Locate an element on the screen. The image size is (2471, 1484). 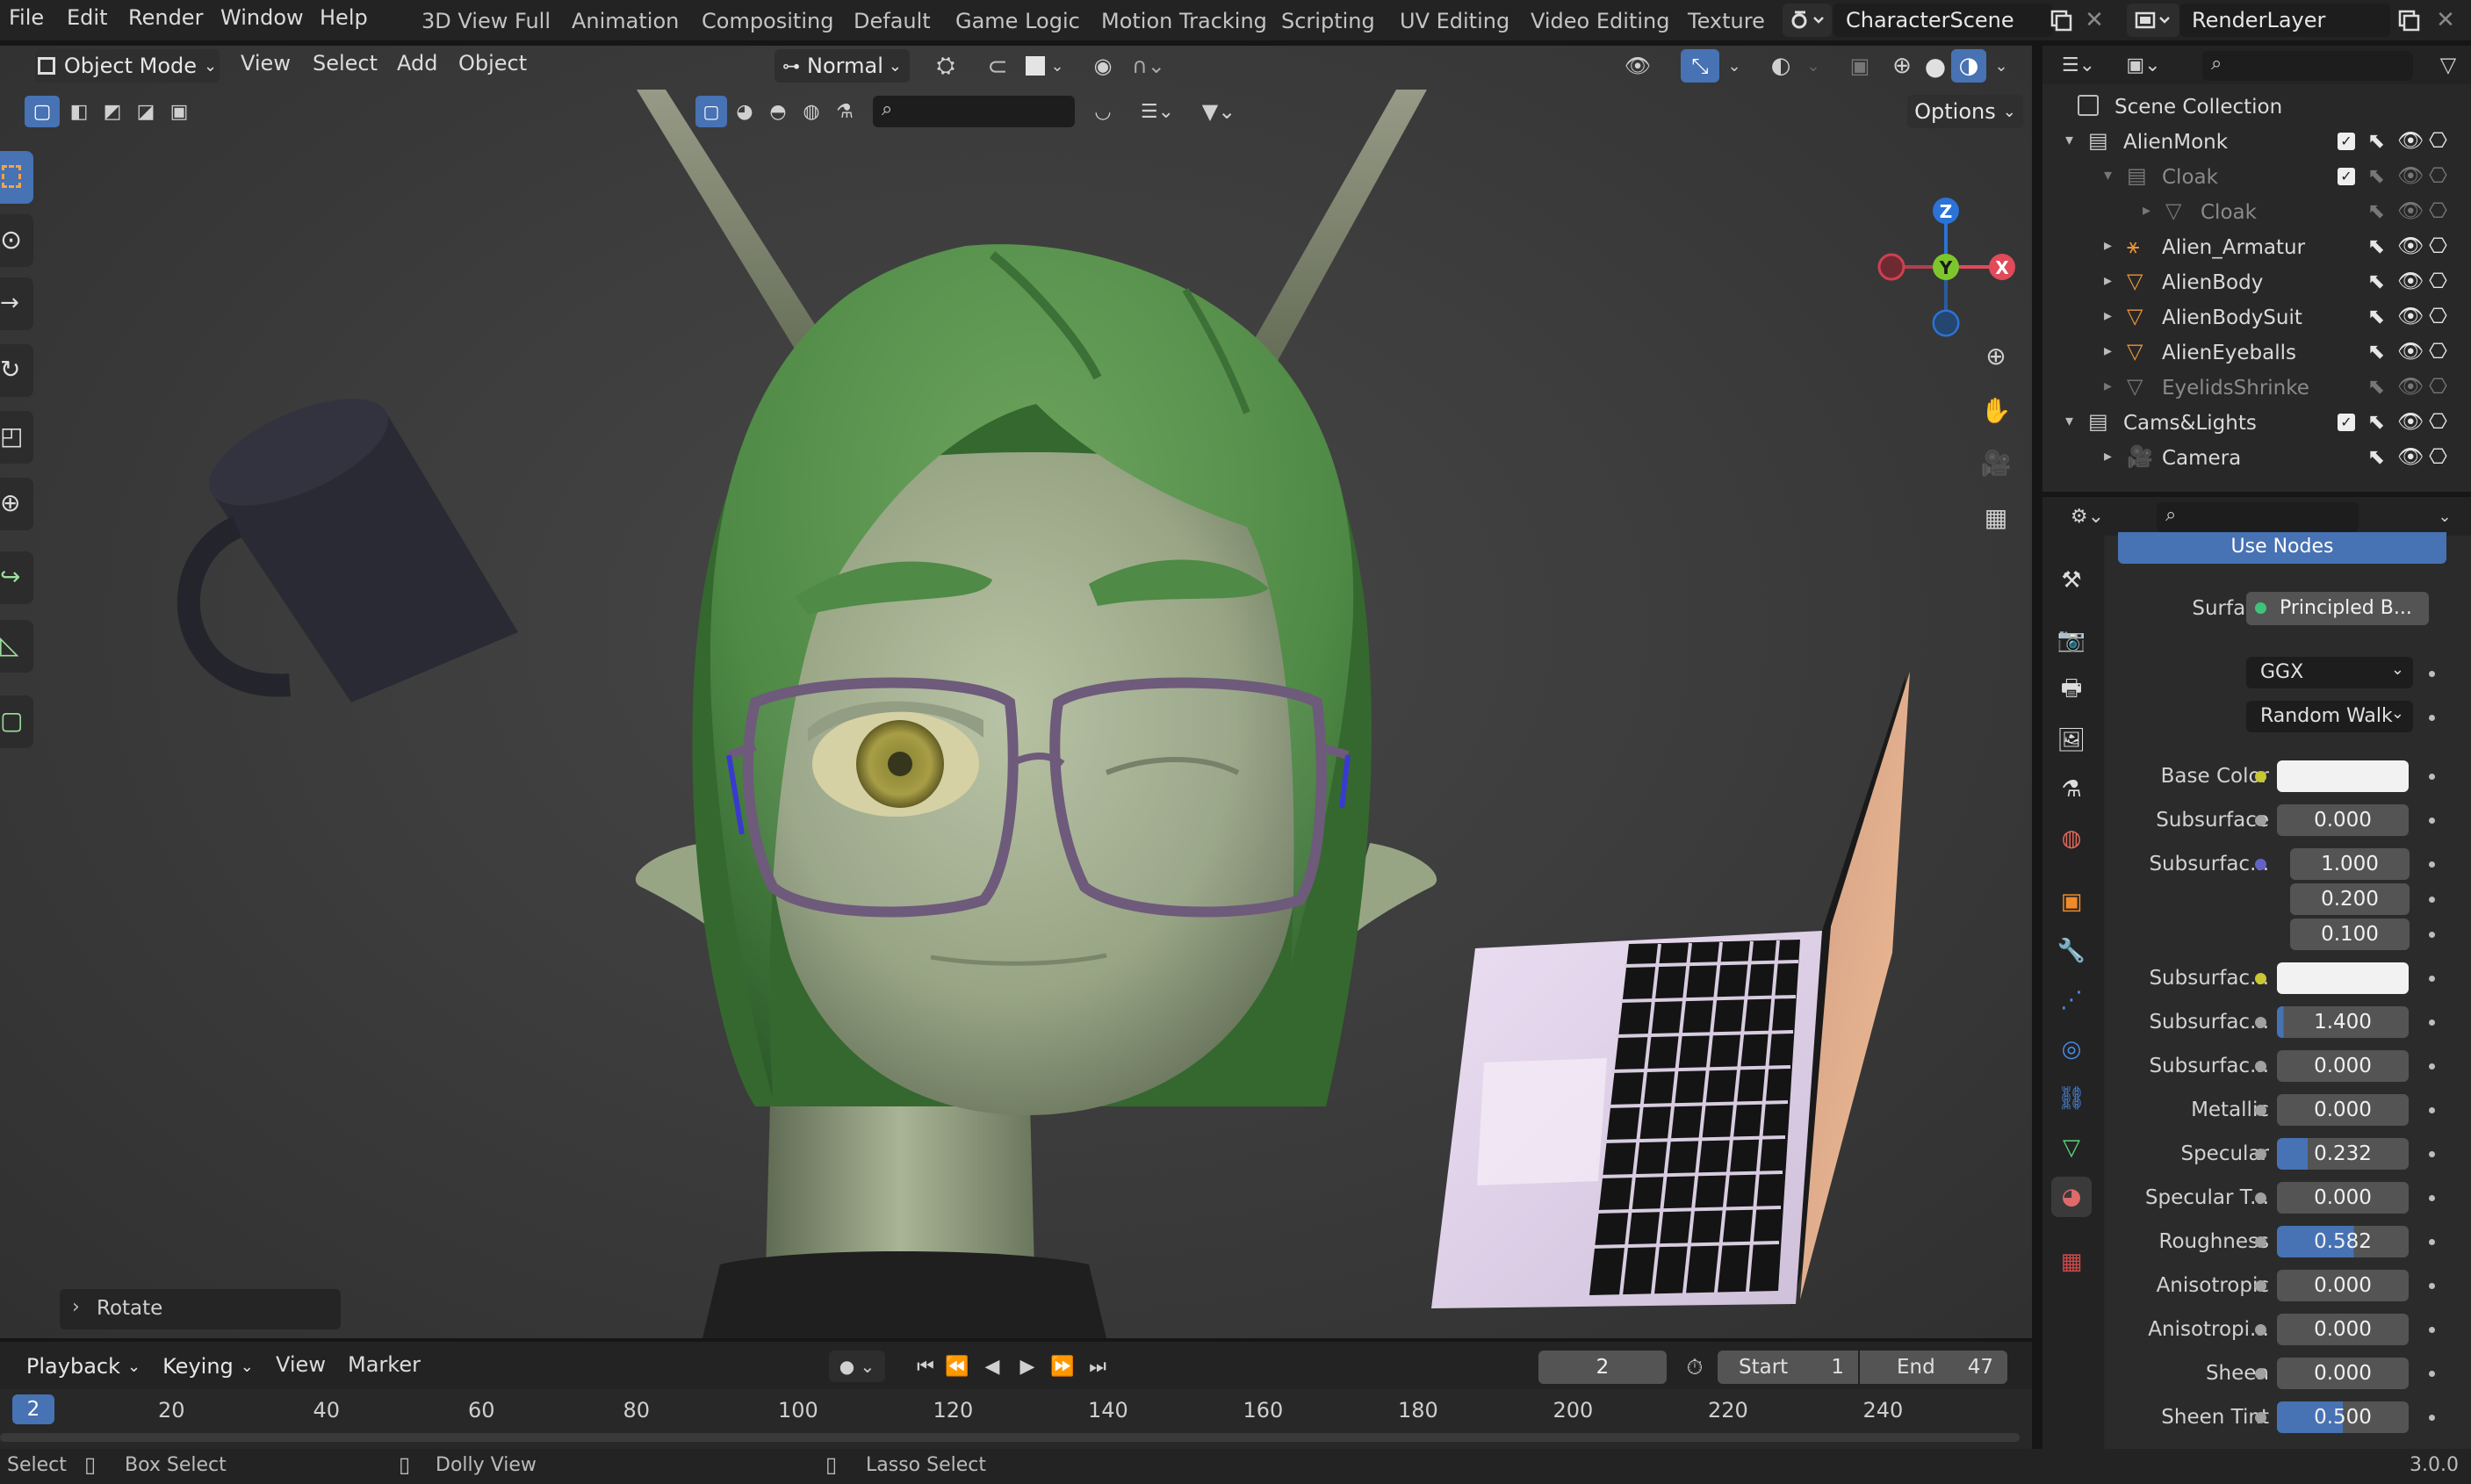
scene-name-field: CharacterScene is located at coordinates (1943, 20).